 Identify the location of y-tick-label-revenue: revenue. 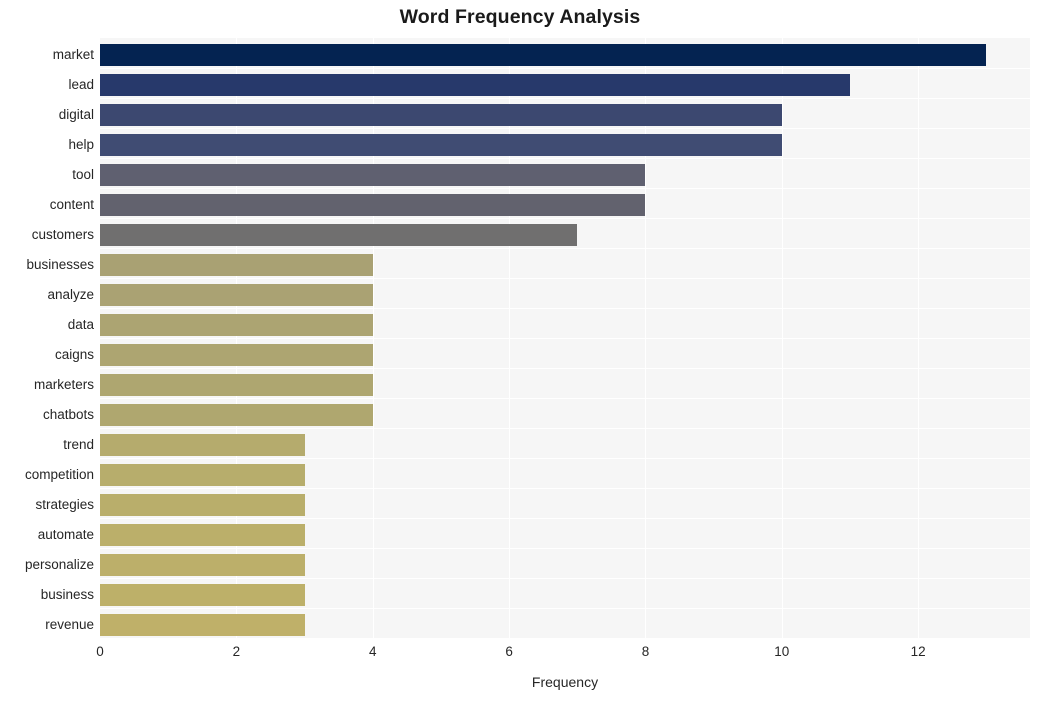
(69, 624).